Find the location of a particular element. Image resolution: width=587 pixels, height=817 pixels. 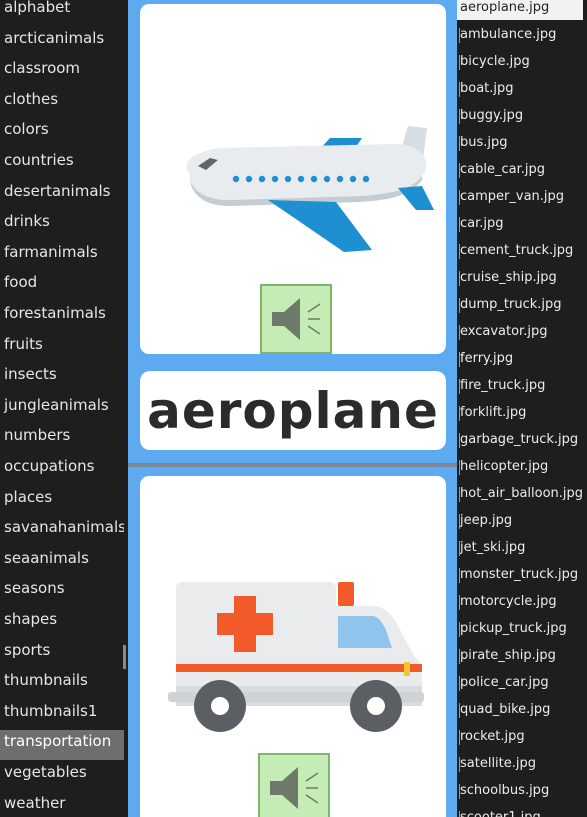

category-item-seasons: seasons is located at coordinates (62, 592).